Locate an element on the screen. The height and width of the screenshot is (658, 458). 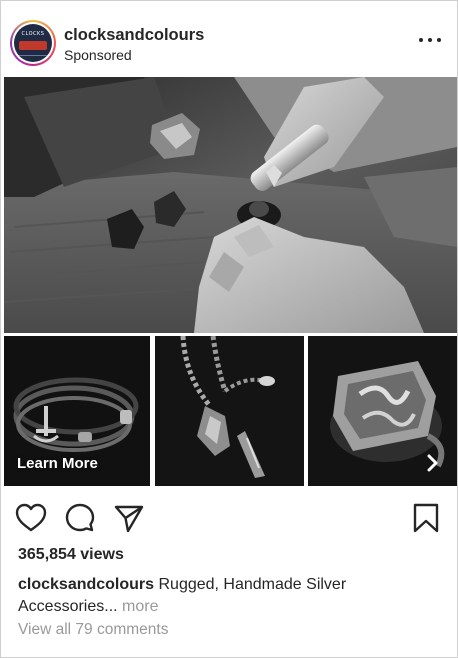
heart-outline-icon is located at coordinates (31, 518).